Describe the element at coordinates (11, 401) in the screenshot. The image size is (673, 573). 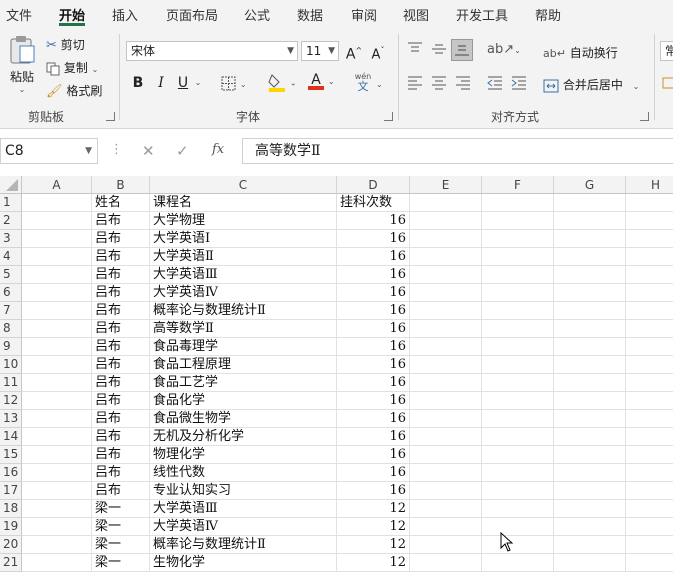
I see `row-header: 12` at that location.